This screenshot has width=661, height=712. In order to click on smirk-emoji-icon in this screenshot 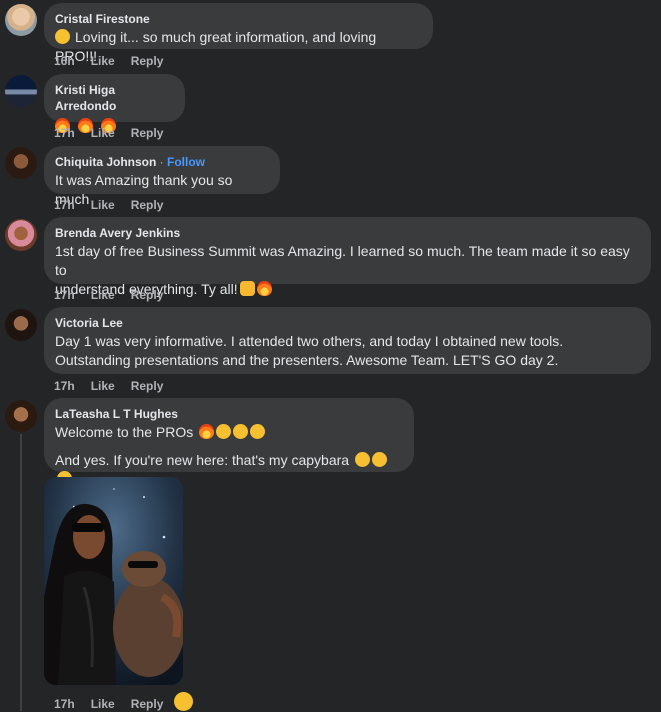, I will do `click(62, 36)`.